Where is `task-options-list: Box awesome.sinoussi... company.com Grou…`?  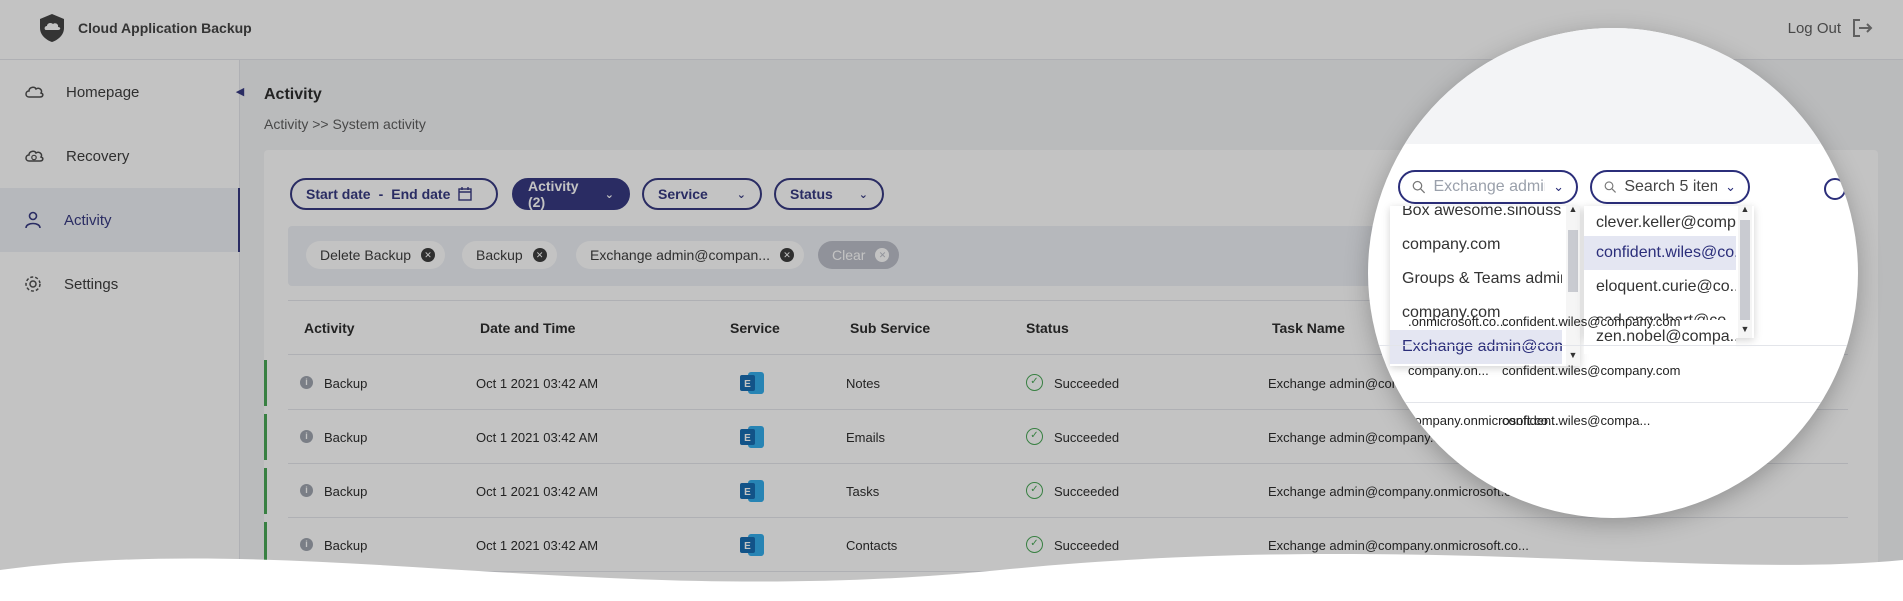 task-options-list: Box awesome.sinoussi... company.com Grou… is located at coordinates (1485, 286).